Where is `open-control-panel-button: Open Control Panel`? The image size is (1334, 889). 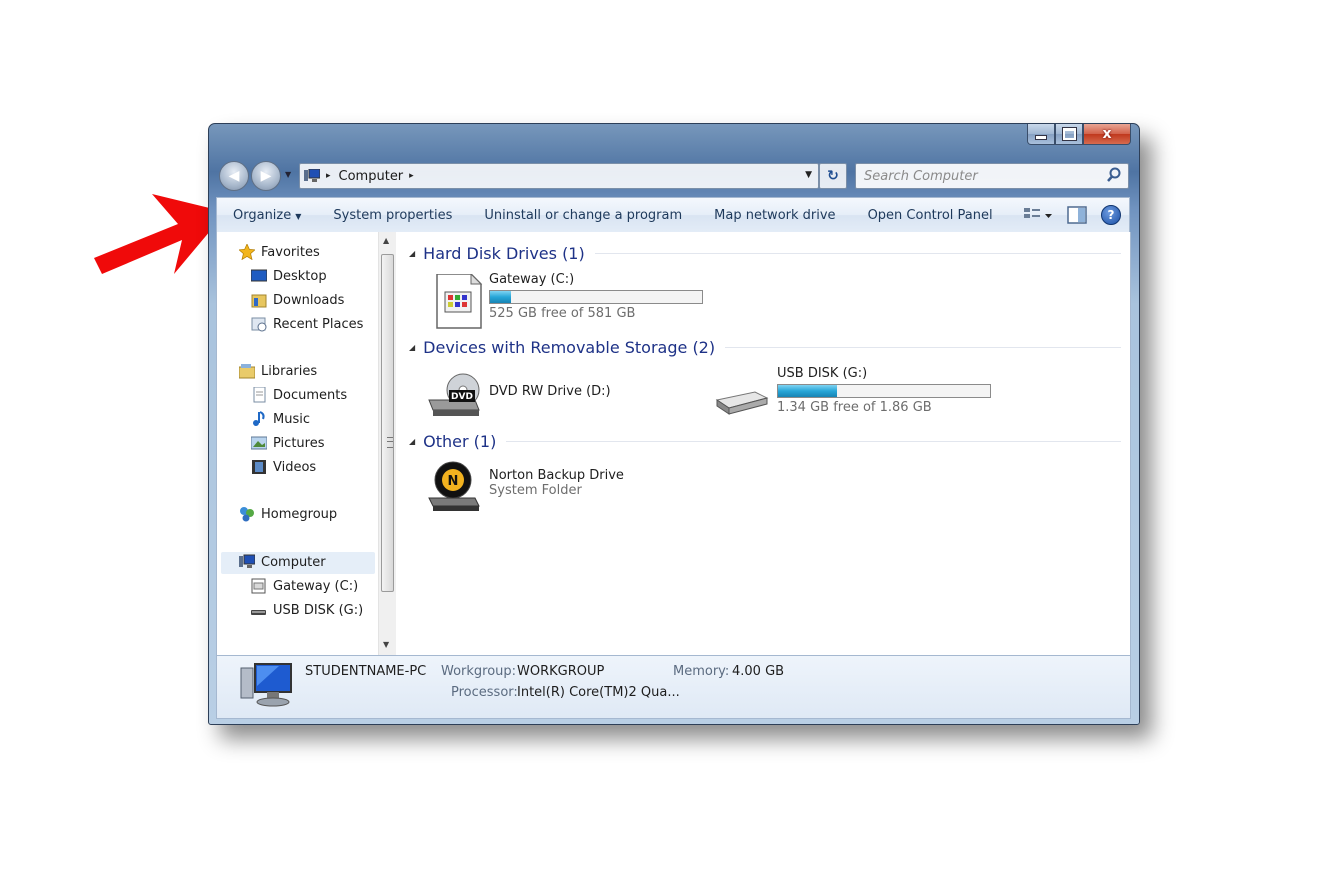
open-control-panel-button: Open Control Panel is located at coordinates (930, 215).